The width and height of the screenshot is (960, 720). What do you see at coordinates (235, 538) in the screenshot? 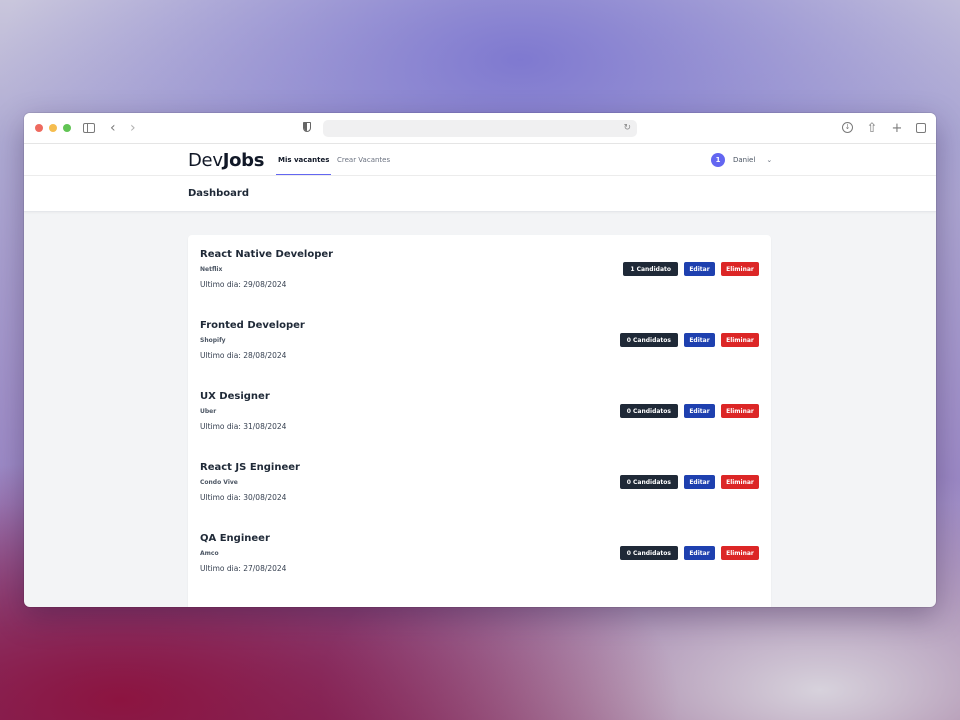
I see `job-title: QA Engineer` at bounding box center [235, 538].